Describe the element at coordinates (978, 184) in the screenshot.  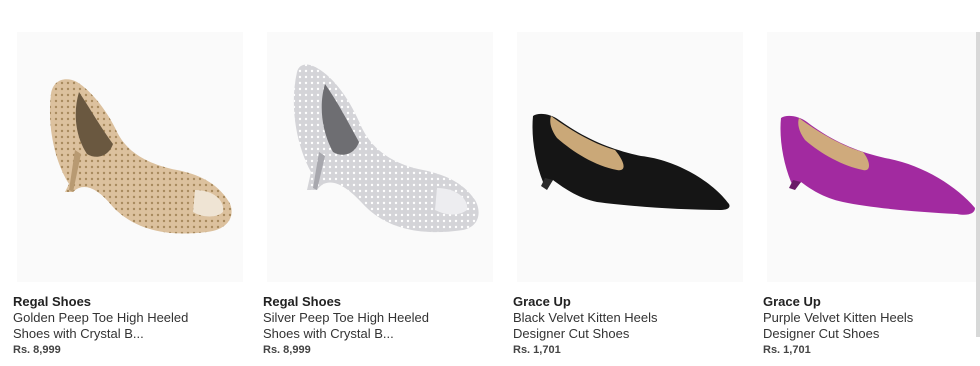
I see `scrollbar` at that location.